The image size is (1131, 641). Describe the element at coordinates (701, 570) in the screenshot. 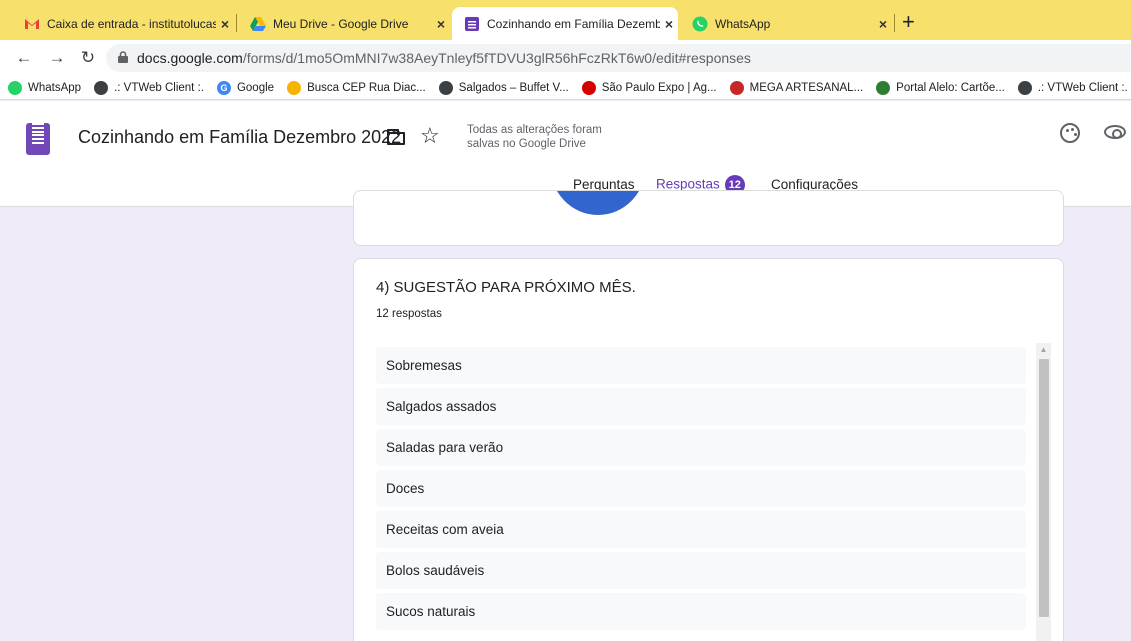

I see `response-item: Bolos saudáveis` at that location.